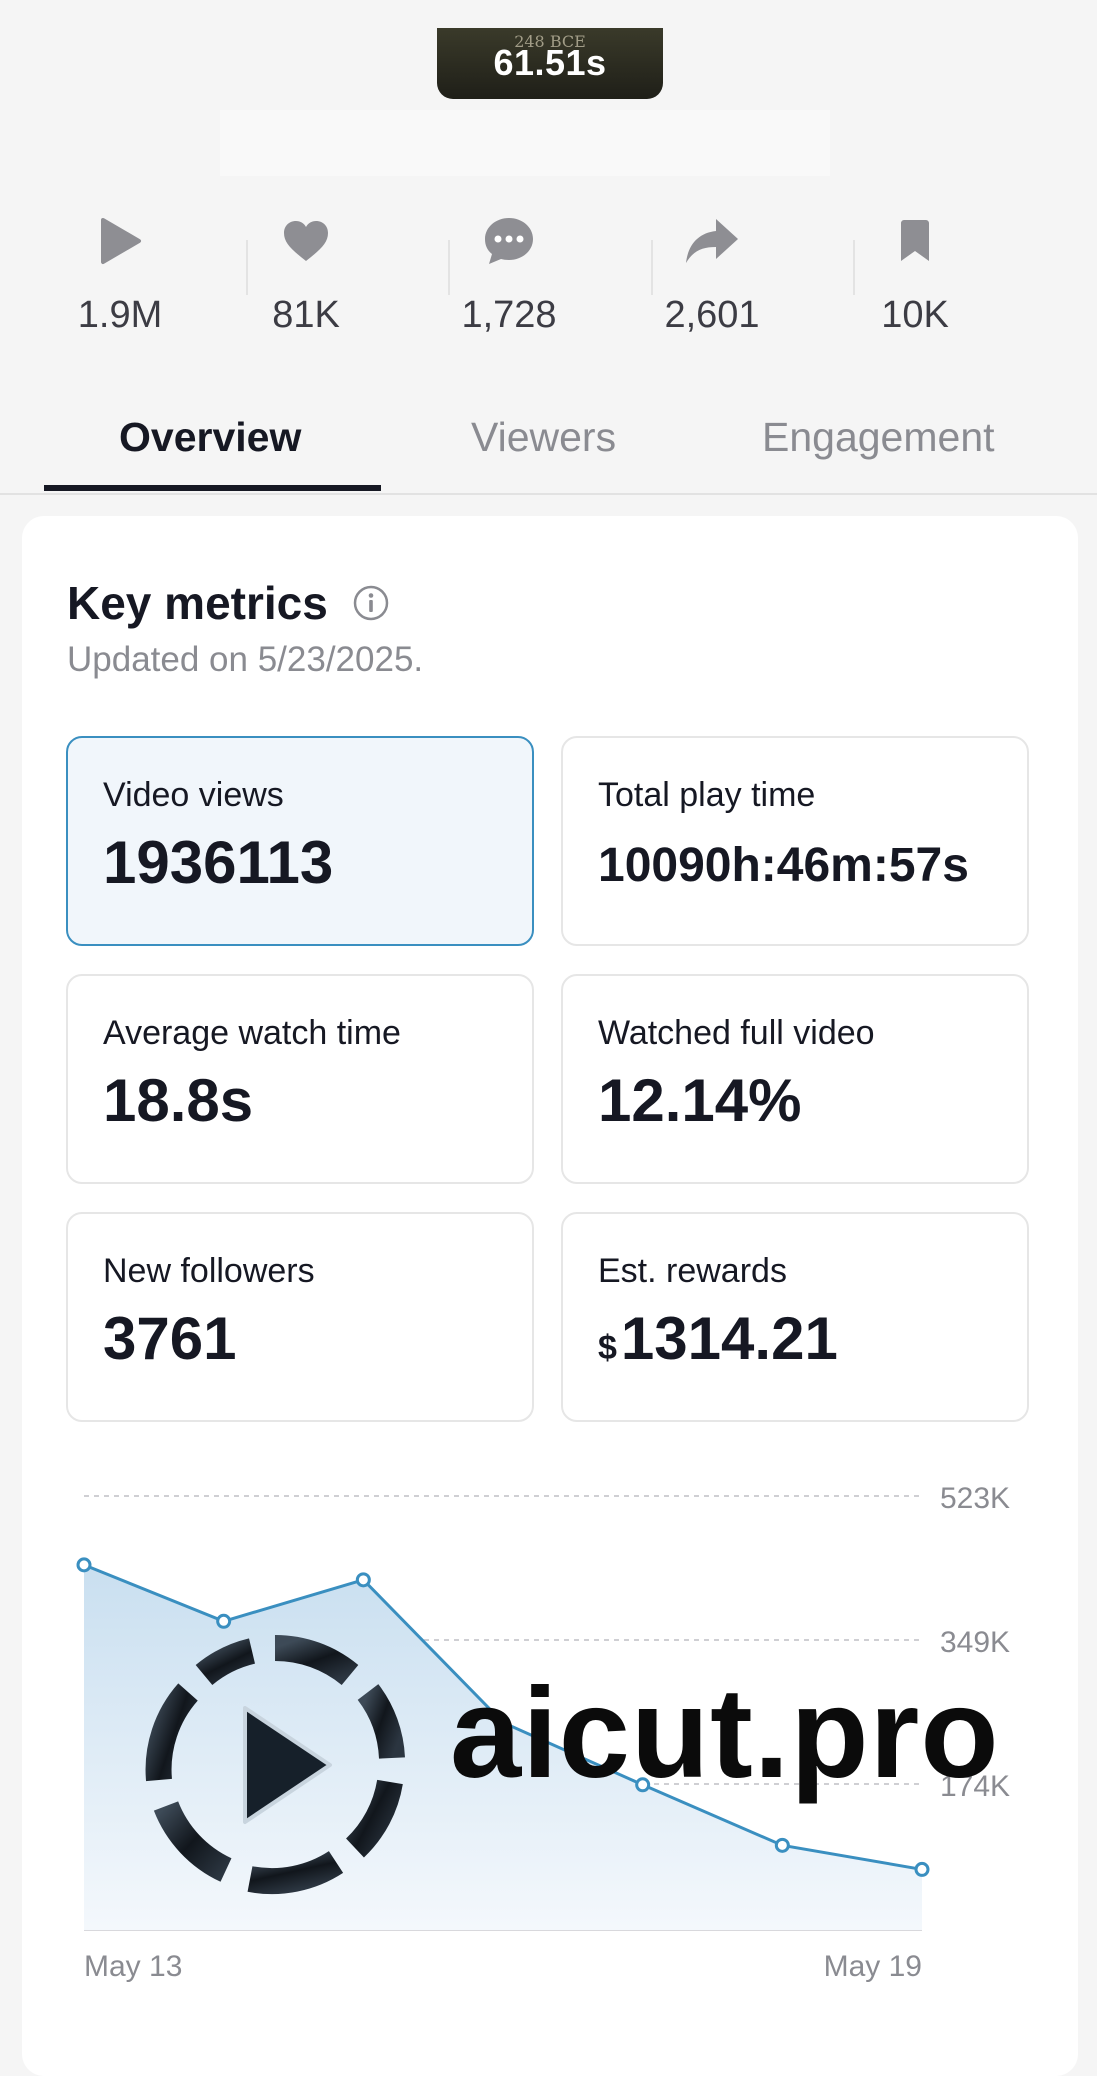 The width and height of the screenshot is (1097, 2076). I want to click on y-tick-label: 523K, so click(975, 1498).